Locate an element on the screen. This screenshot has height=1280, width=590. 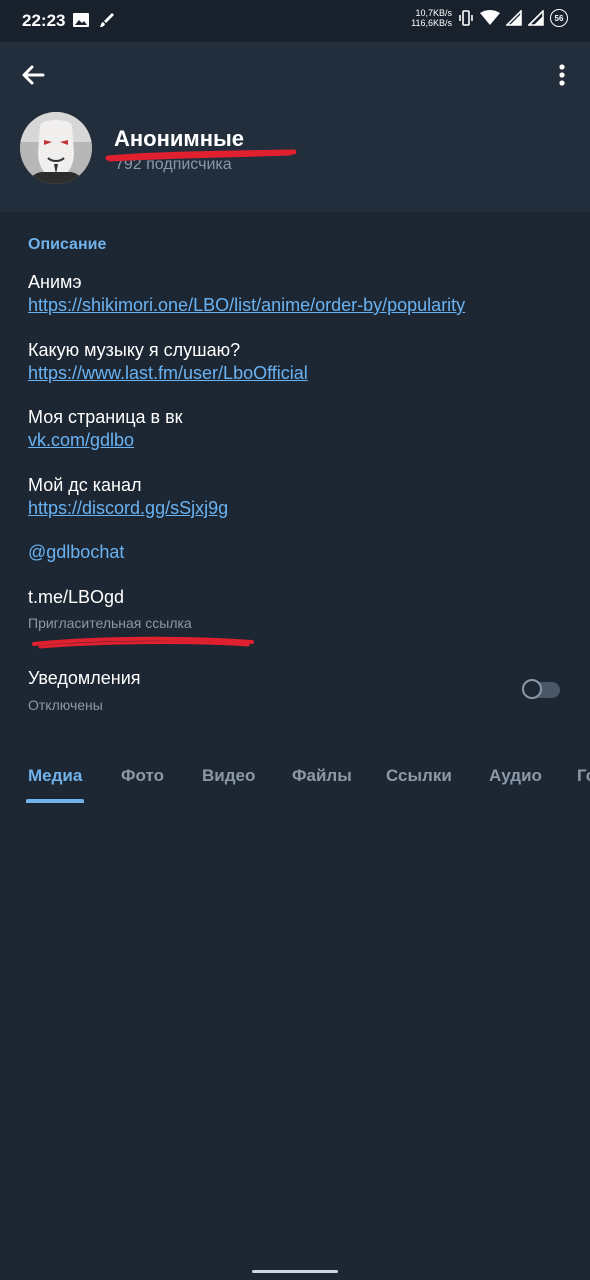
tab-video: Видео is located at coordinates (228, 776).